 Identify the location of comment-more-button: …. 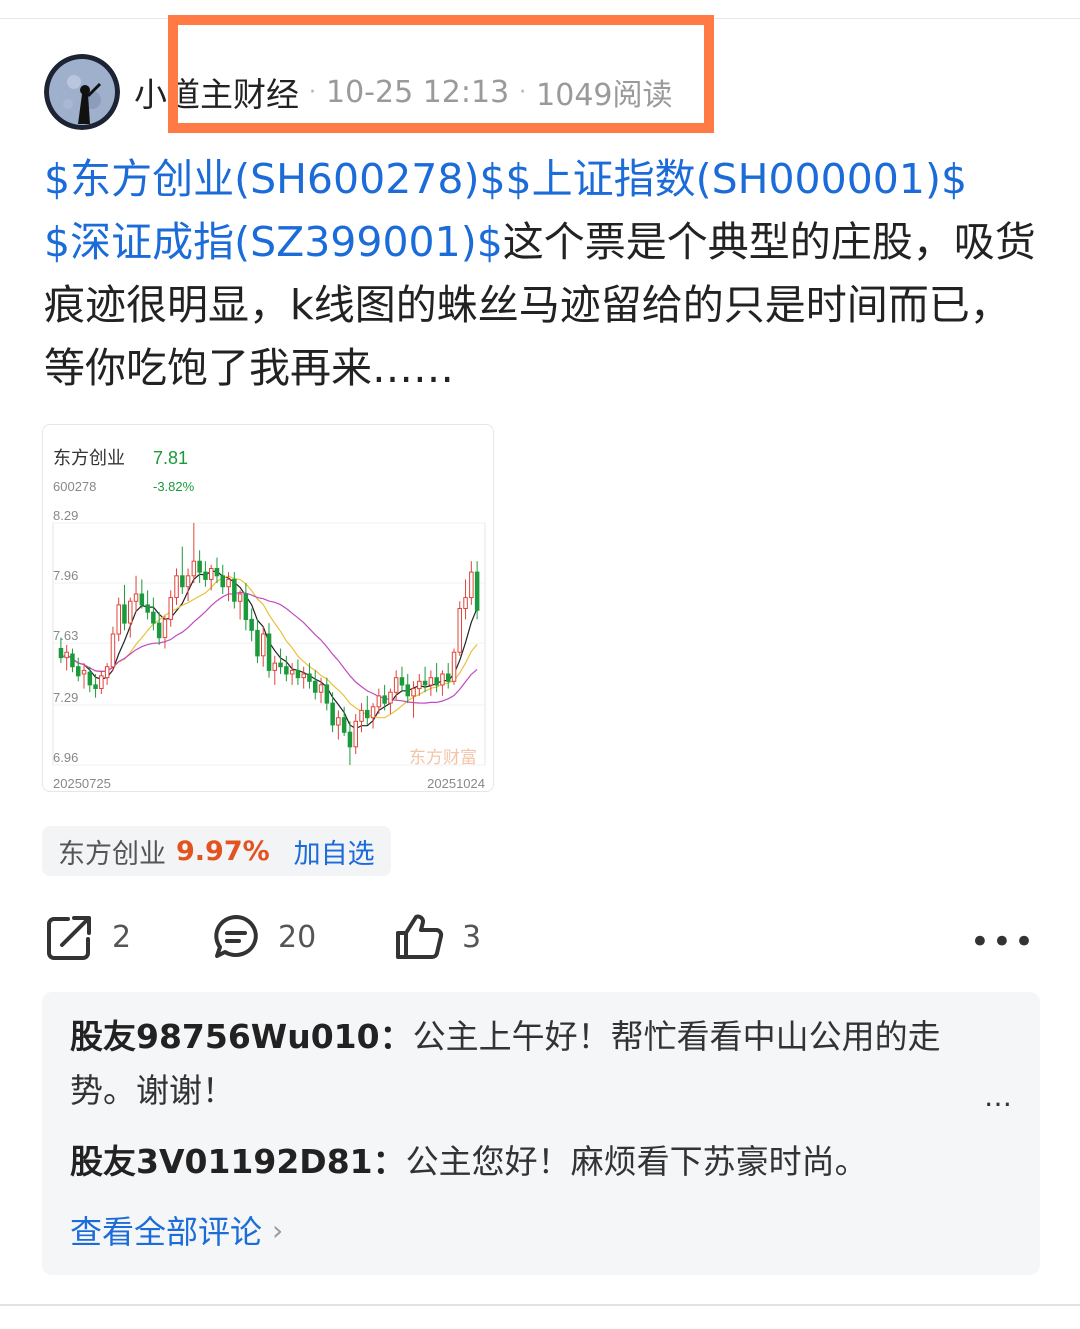
(998, 1096).